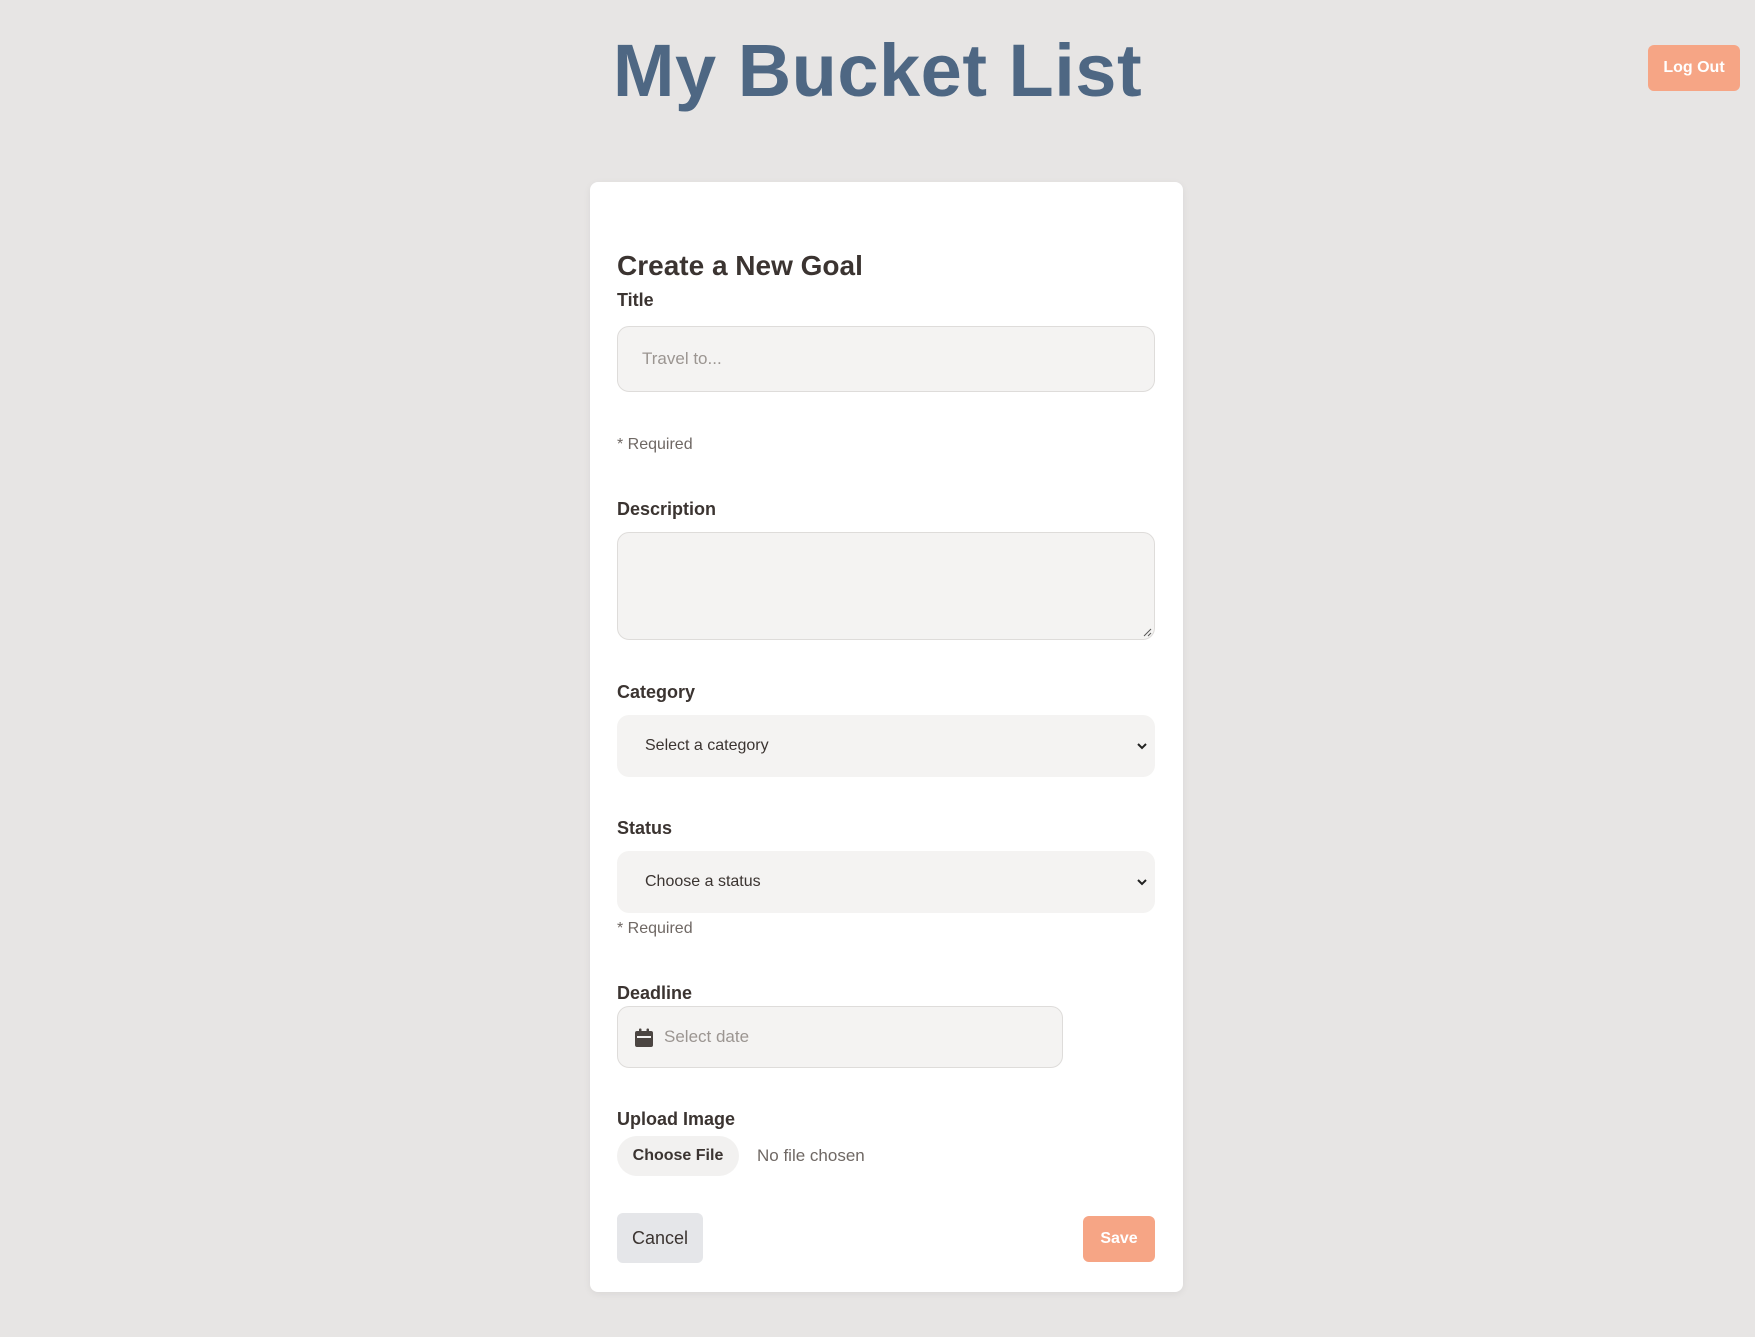 This screenshot has width=1755, height=1337. Describe the element at coordinates (655, 928) in the screenshot. I see `status-required-hint: * Required` at that location.